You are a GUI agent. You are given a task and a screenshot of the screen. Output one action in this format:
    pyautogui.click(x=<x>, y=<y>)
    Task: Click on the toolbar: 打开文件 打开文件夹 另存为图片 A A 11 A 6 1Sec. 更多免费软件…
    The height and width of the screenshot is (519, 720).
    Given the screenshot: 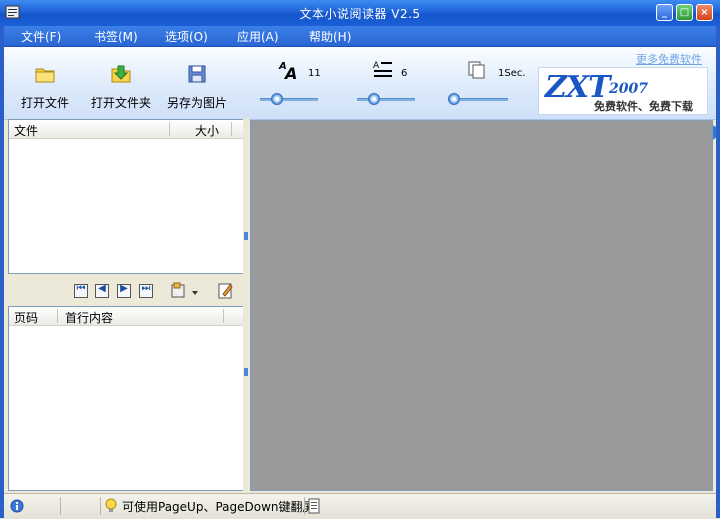 What is the action you would take?
    pyautogui.click(x=360, y=83)
    